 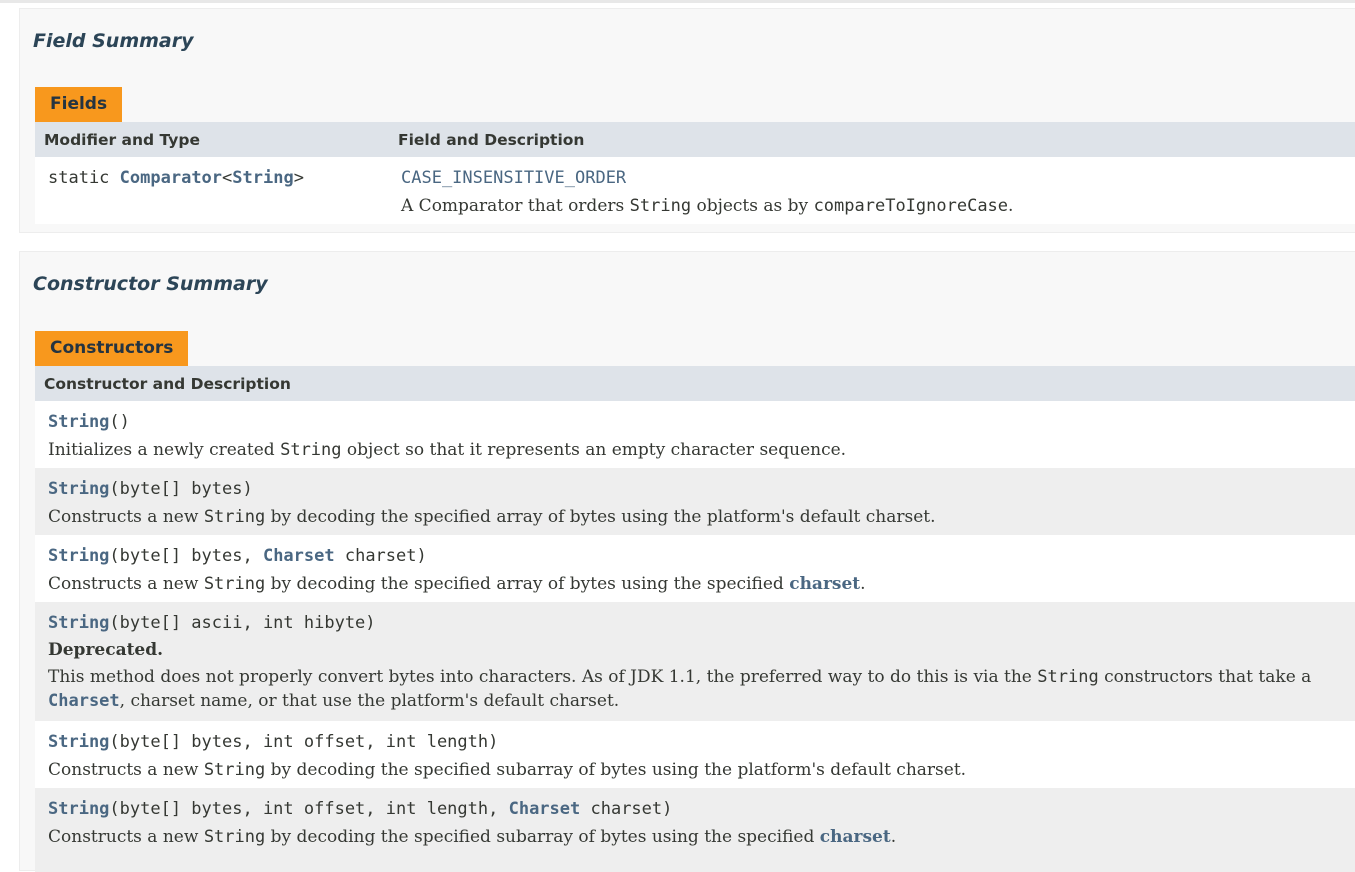 I want to click on string-type-link: String, so click(x=262, y=178).